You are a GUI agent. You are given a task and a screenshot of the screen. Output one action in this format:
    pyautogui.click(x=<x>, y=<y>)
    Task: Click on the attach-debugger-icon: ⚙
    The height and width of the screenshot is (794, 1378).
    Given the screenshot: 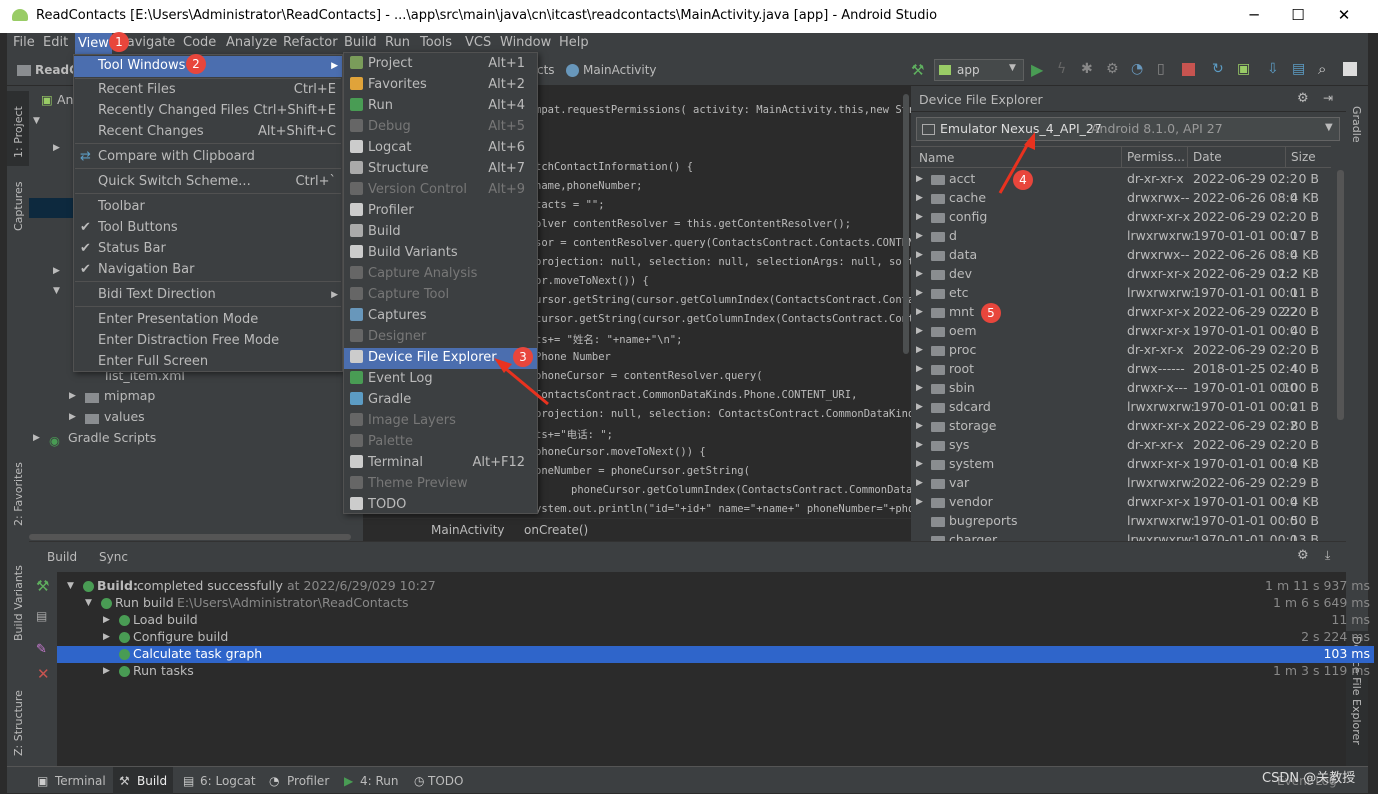 What is the action you would take?
    pyautogui.click(x=1112, y=69)
    